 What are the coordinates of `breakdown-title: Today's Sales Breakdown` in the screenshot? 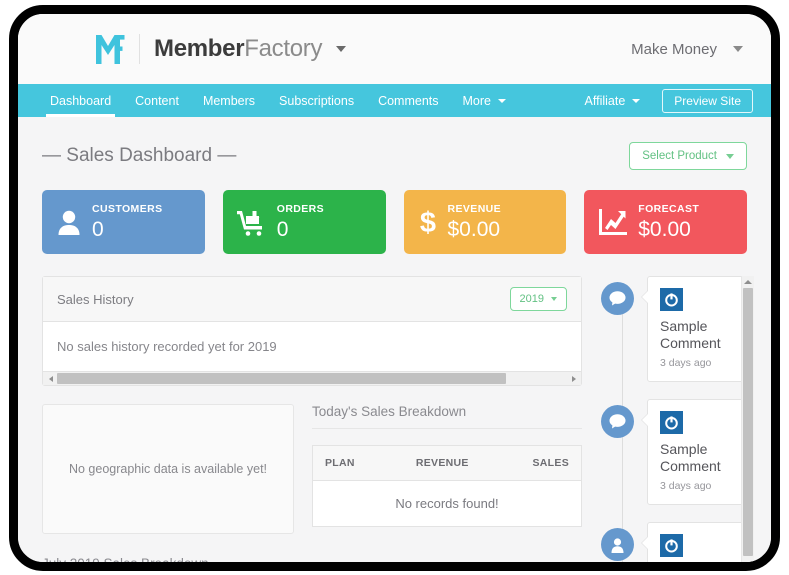 It's located at (447, 416).